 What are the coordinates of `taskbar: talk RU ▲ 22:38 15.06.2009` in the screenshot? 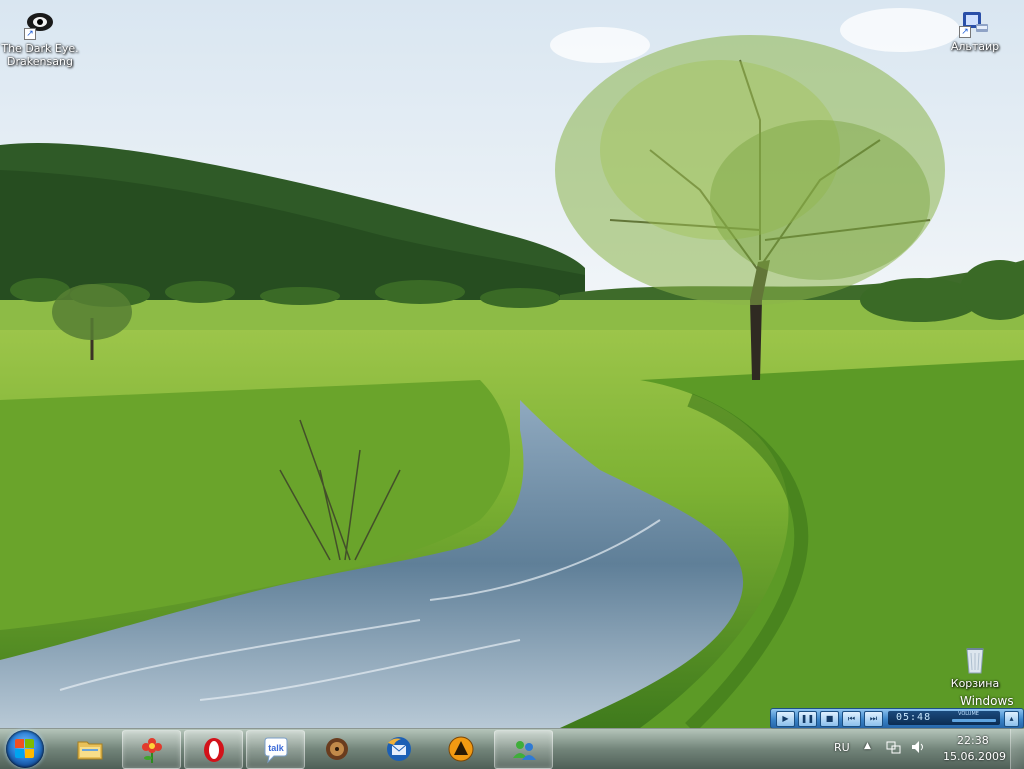 It's located at (512, 748).